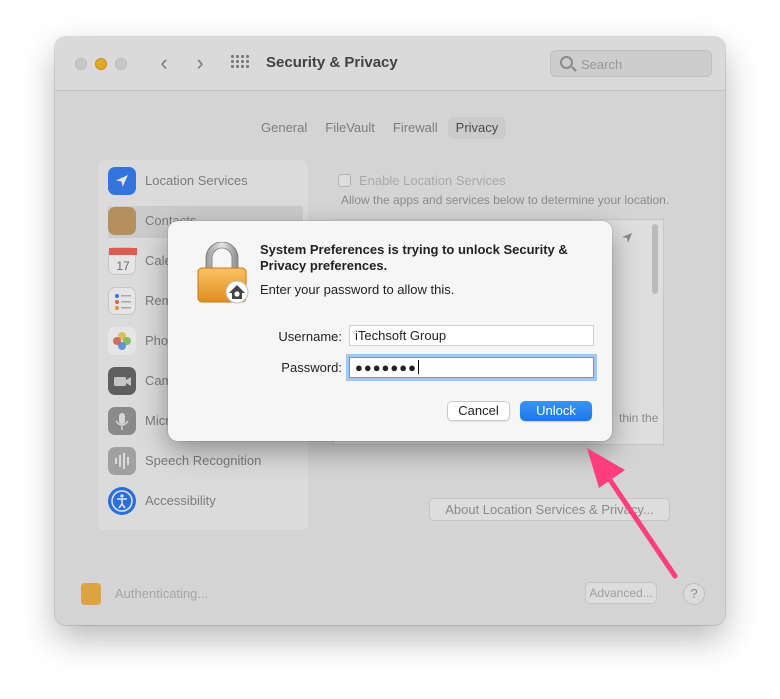 The width and height of the screenshot is (780, 699). What do you see at coordinates (386, 367) in the screenshot?
I see `password-masked-value: ●●●●●●●` at bounding box center [386, 367].